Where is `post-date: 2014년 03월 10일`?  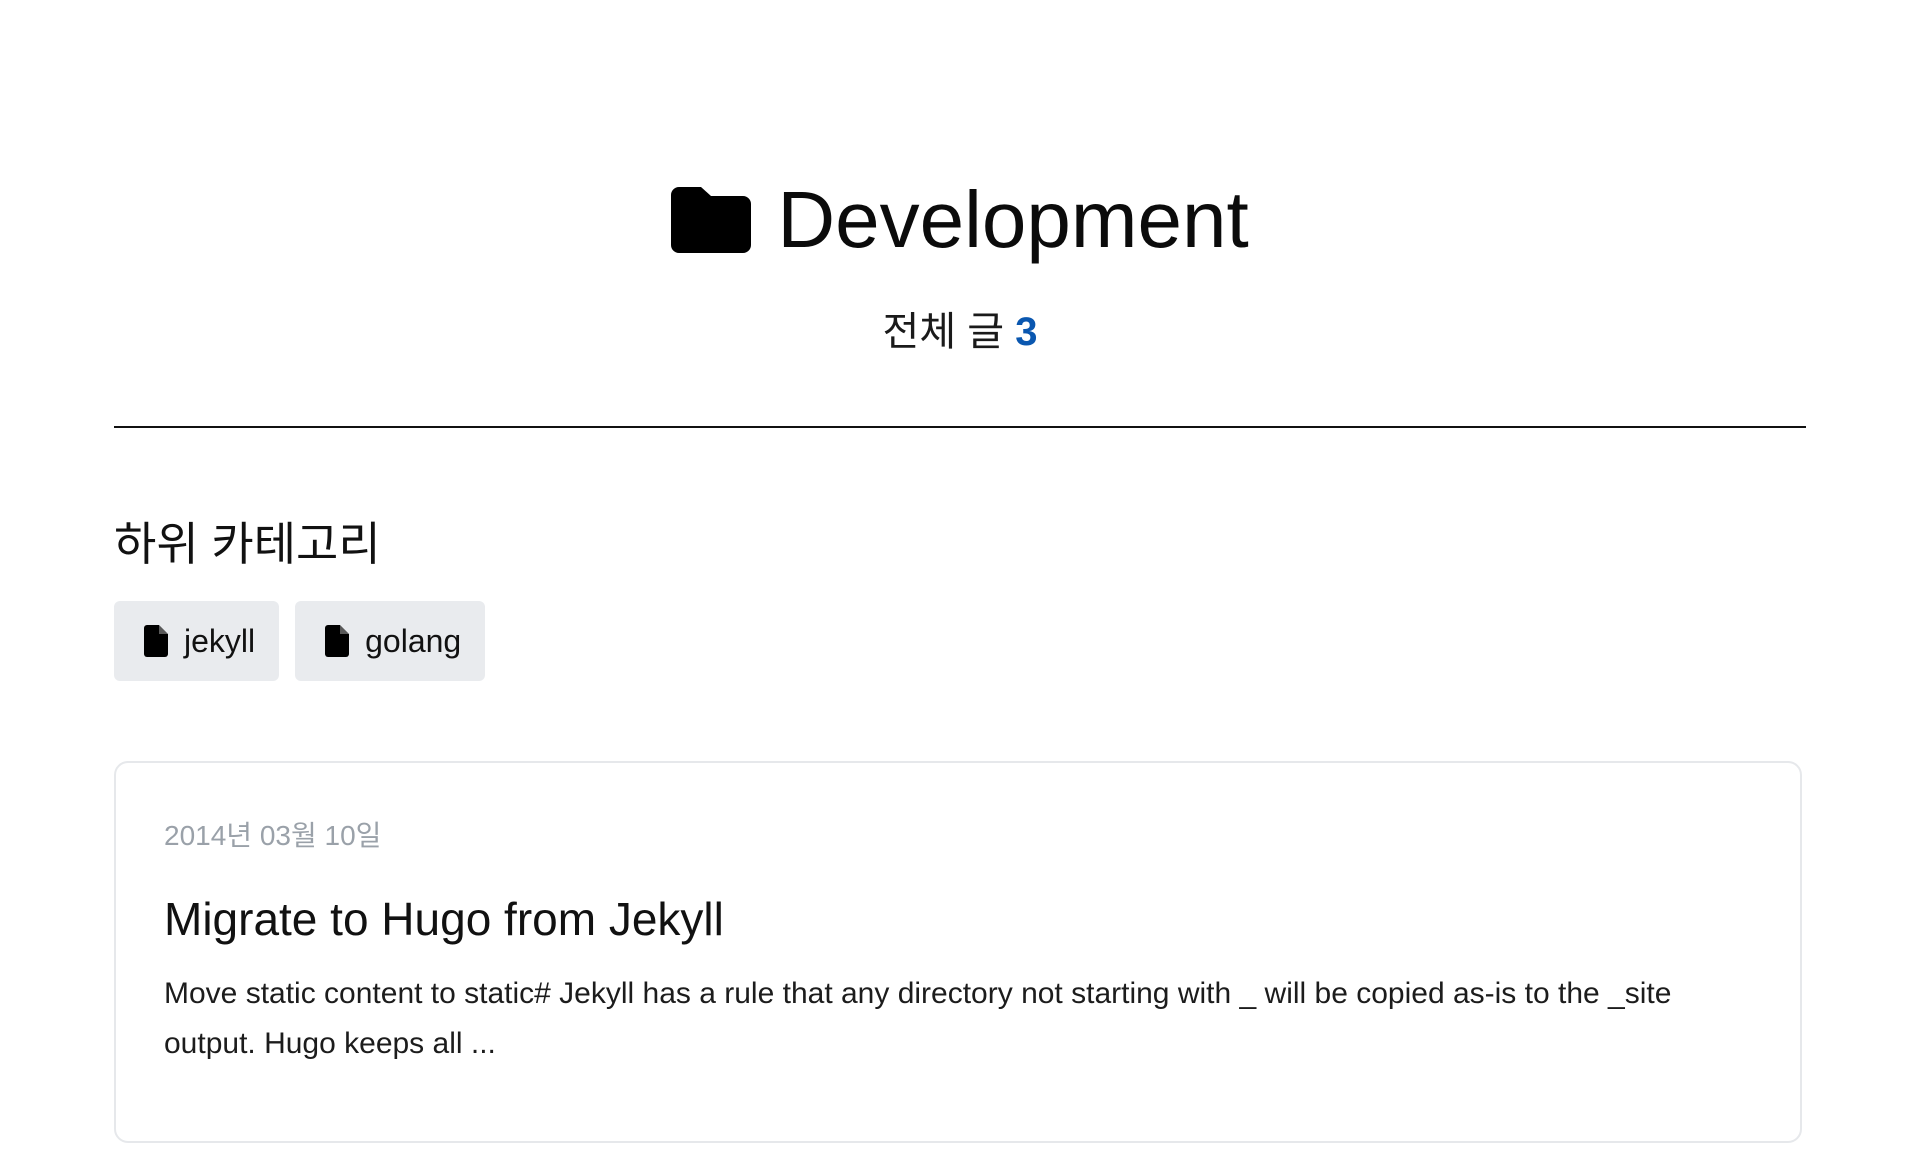
post-date: 2014년 03월 10일 is located at coordinates (273, 835).